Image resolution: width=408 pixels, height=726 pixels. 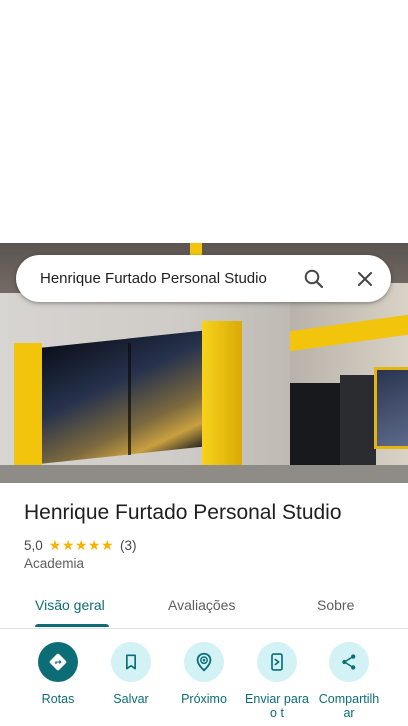 What do you see at coordinates (58, 662) in the screenshot?
I see `directions-icon` at bounding box center [58, 662].